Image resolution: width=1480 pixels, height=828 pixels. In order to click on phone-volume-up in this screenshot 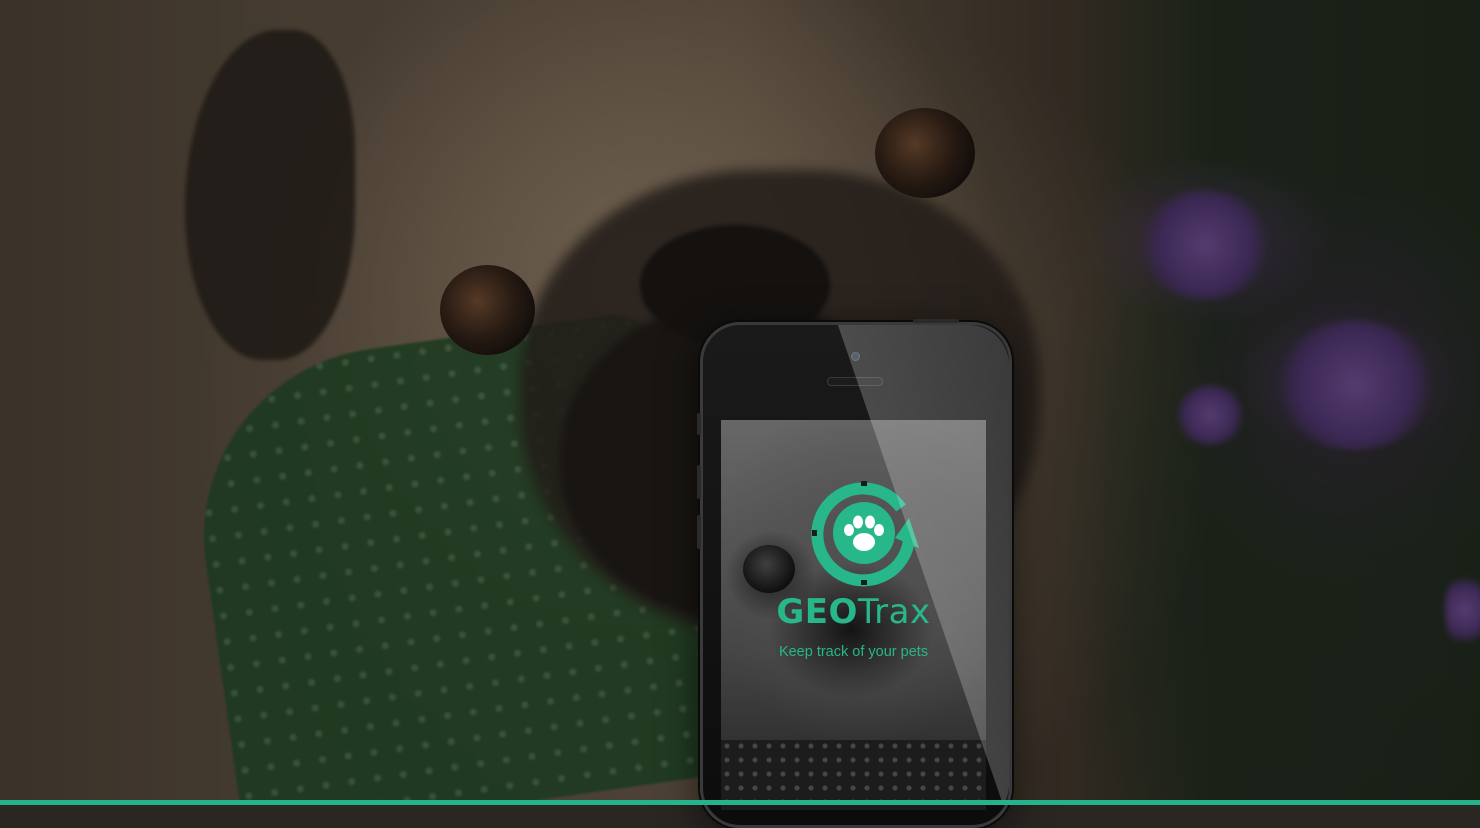, I will do `click(699, 482)`.